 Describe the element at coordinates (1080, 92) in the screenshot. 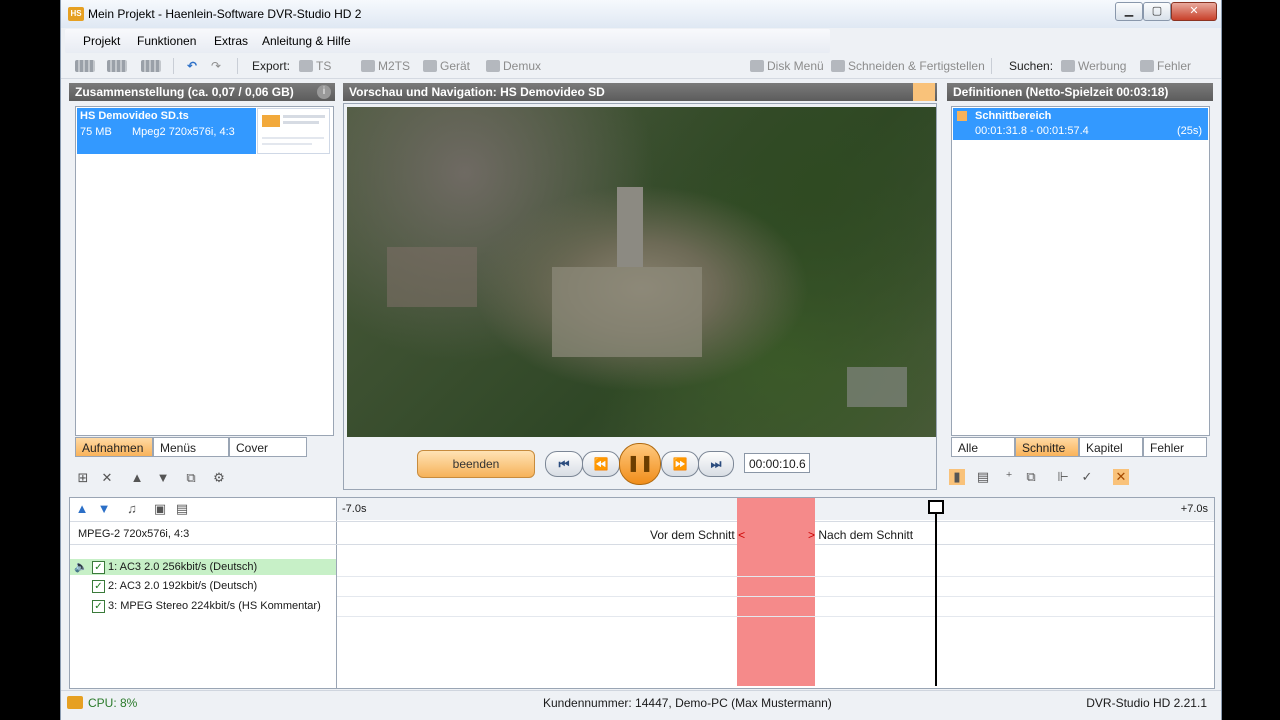

I see `right-panel-header: Definitionen (Netto-Spielzeit 00:03:18)` at that location.